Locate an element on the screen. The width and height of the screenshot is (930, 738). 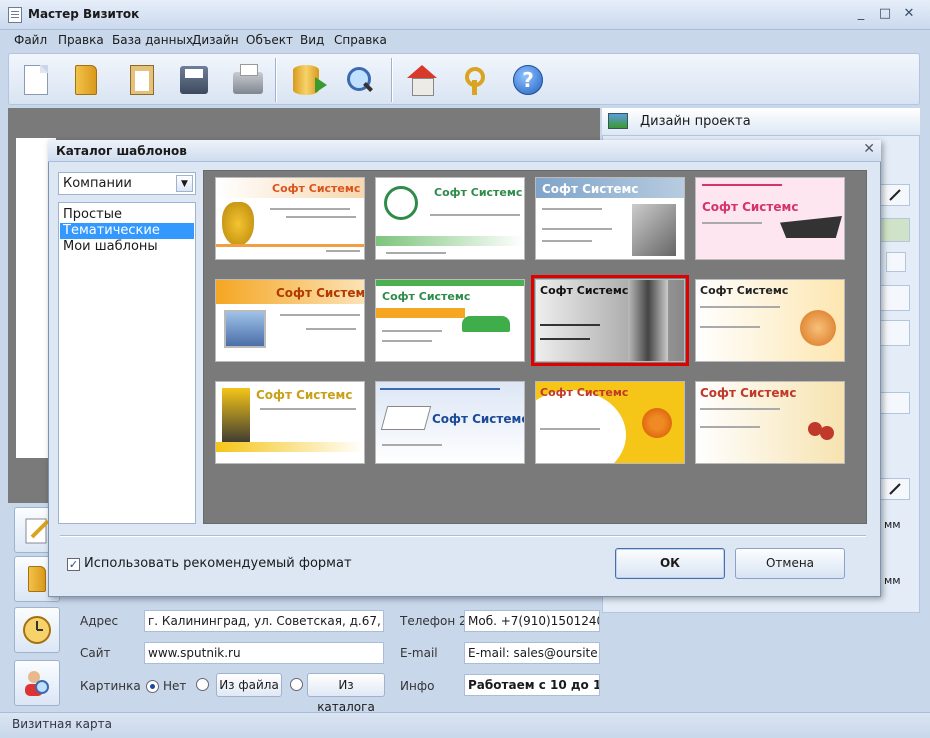
search-icon is located at coordinates (360, 80).